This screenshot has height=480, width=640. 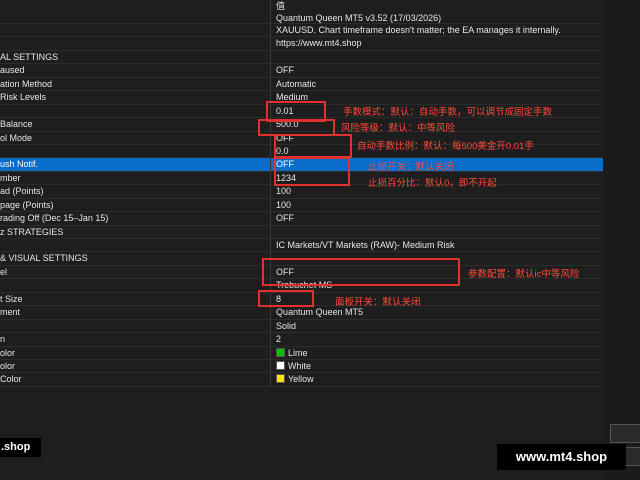 What do you see at coordinates (439, 312) in the screenshot?
I see `param-value-cell: Quantum Queen MT5` at bounding box center [439, 312].